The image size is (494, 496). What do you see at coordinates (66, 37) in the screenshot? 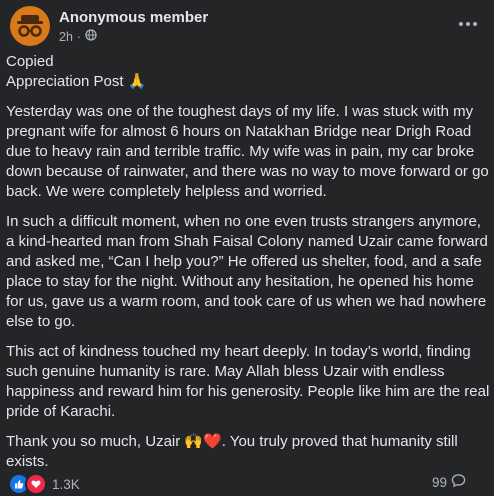
I see `post-time: 2h` at bounding box center [66, 37].